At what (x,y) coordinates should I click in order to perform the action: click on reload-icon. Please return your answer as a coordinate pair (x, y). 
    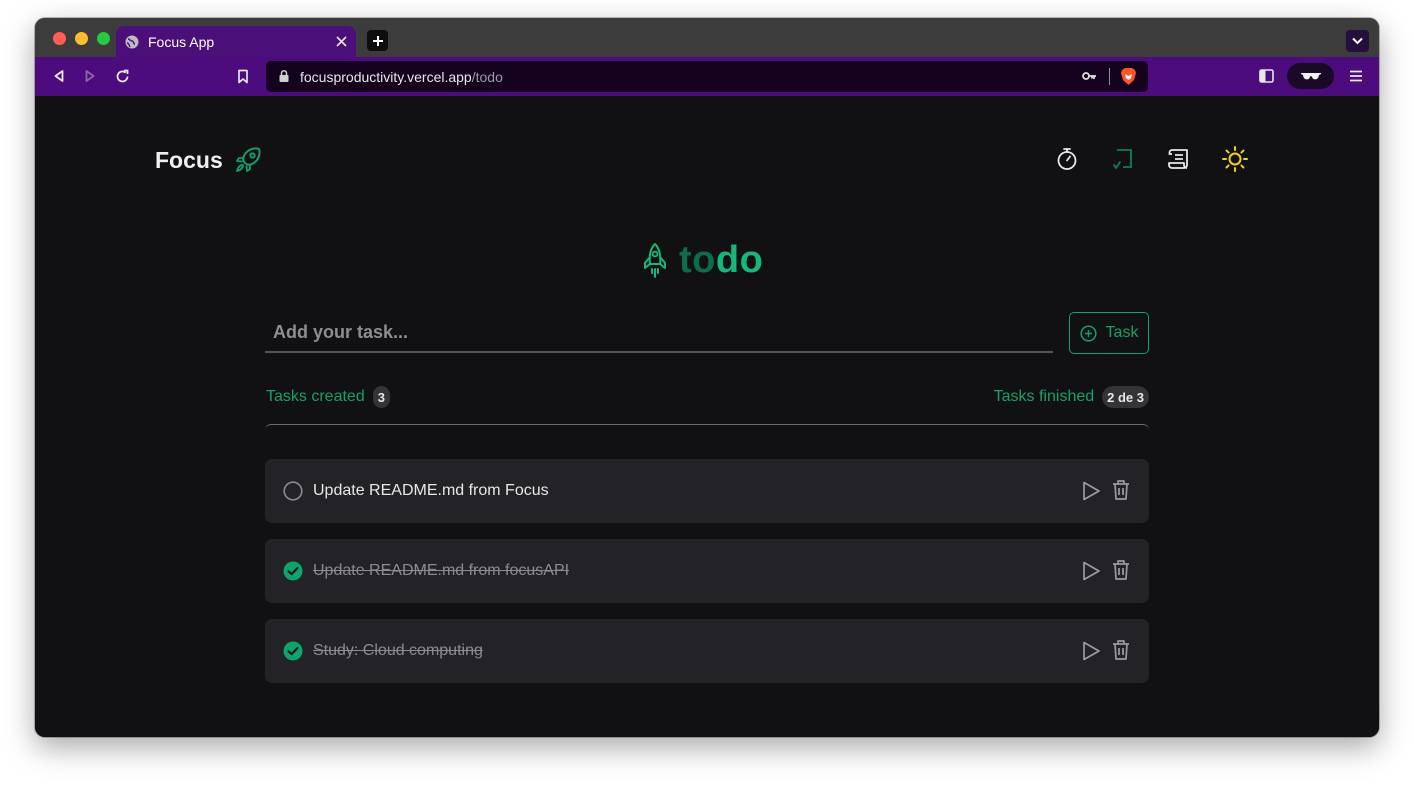
    Looking at the image, I should click on (122, 75).